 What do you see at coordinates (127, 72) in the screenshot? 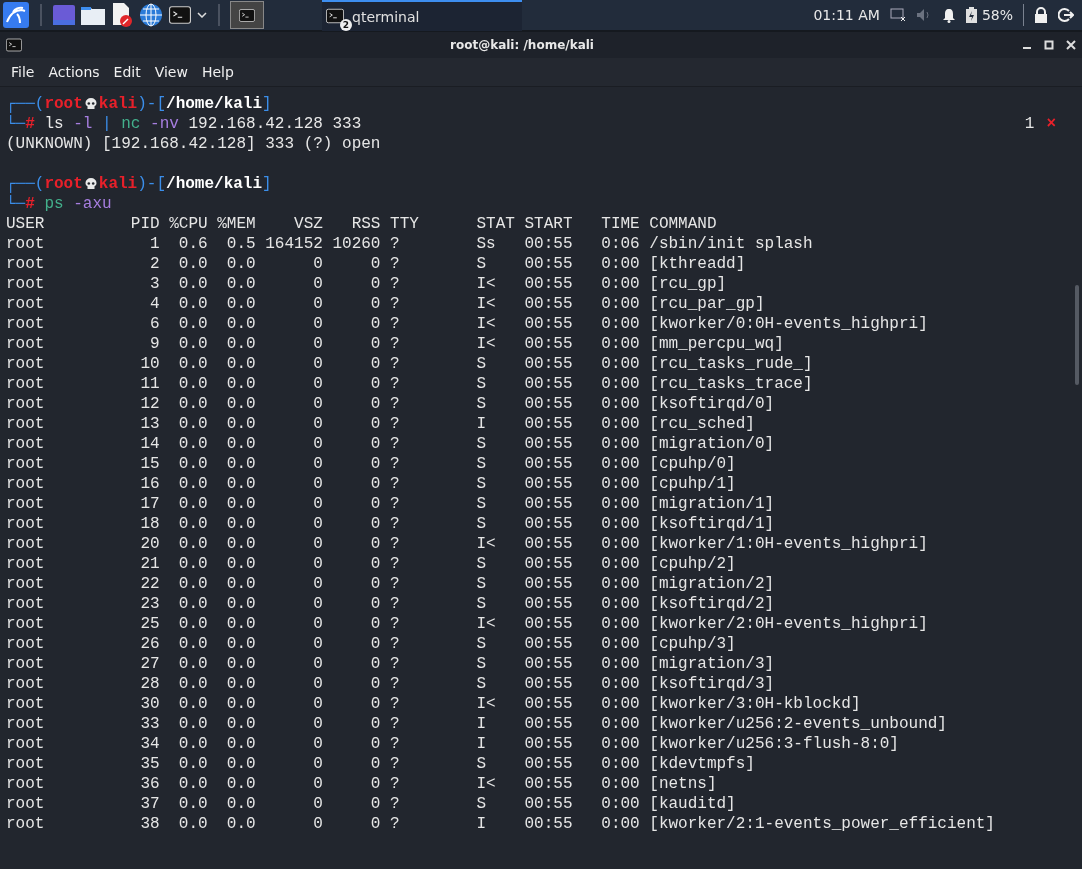
I see `menu-item: Edit` at bounding box center [127, 72].